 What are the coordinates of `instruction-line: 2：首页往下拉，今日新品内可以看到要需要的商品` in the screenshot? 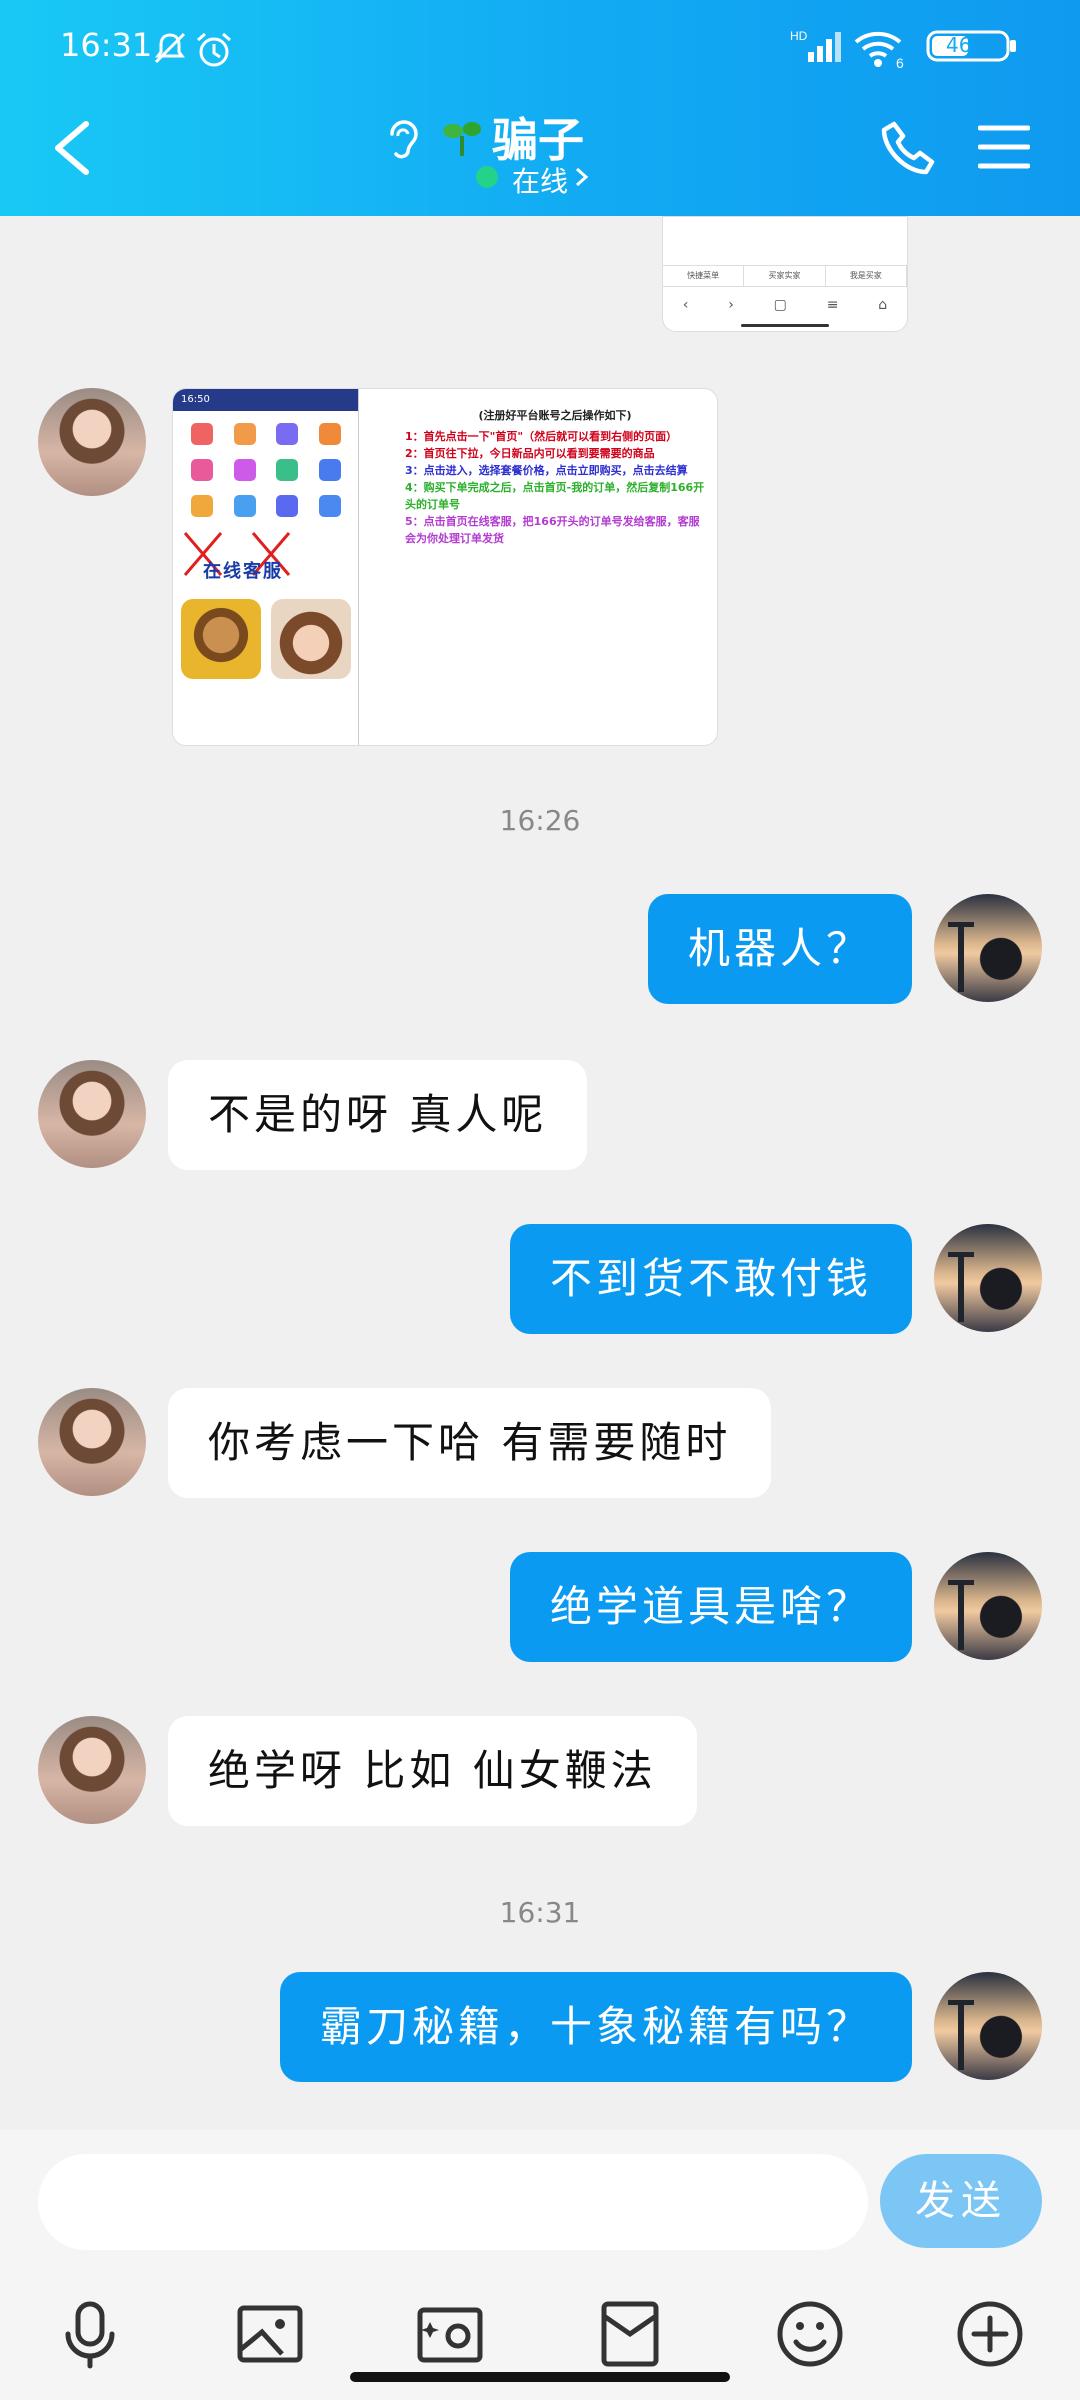 It's located at (530, 453).